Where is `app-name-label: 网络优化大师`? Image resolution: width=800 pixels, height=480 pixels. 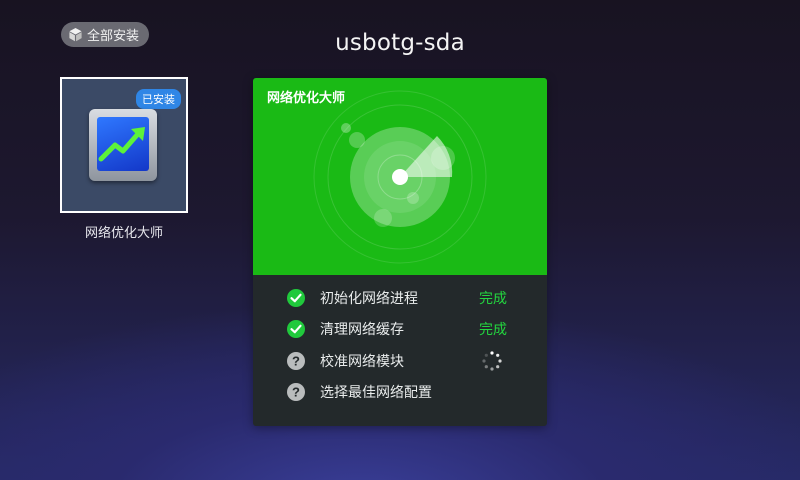
app-name-label: 网络优化大师 is located at coordinates (123, 233).